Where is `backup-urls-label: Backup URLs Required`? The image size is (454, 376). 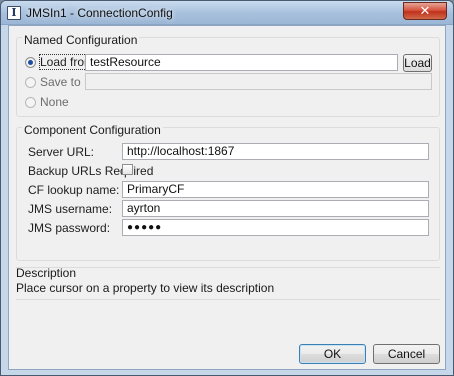 backup-urls-label: Backup URLs Required is located at coordinates (91, 171).